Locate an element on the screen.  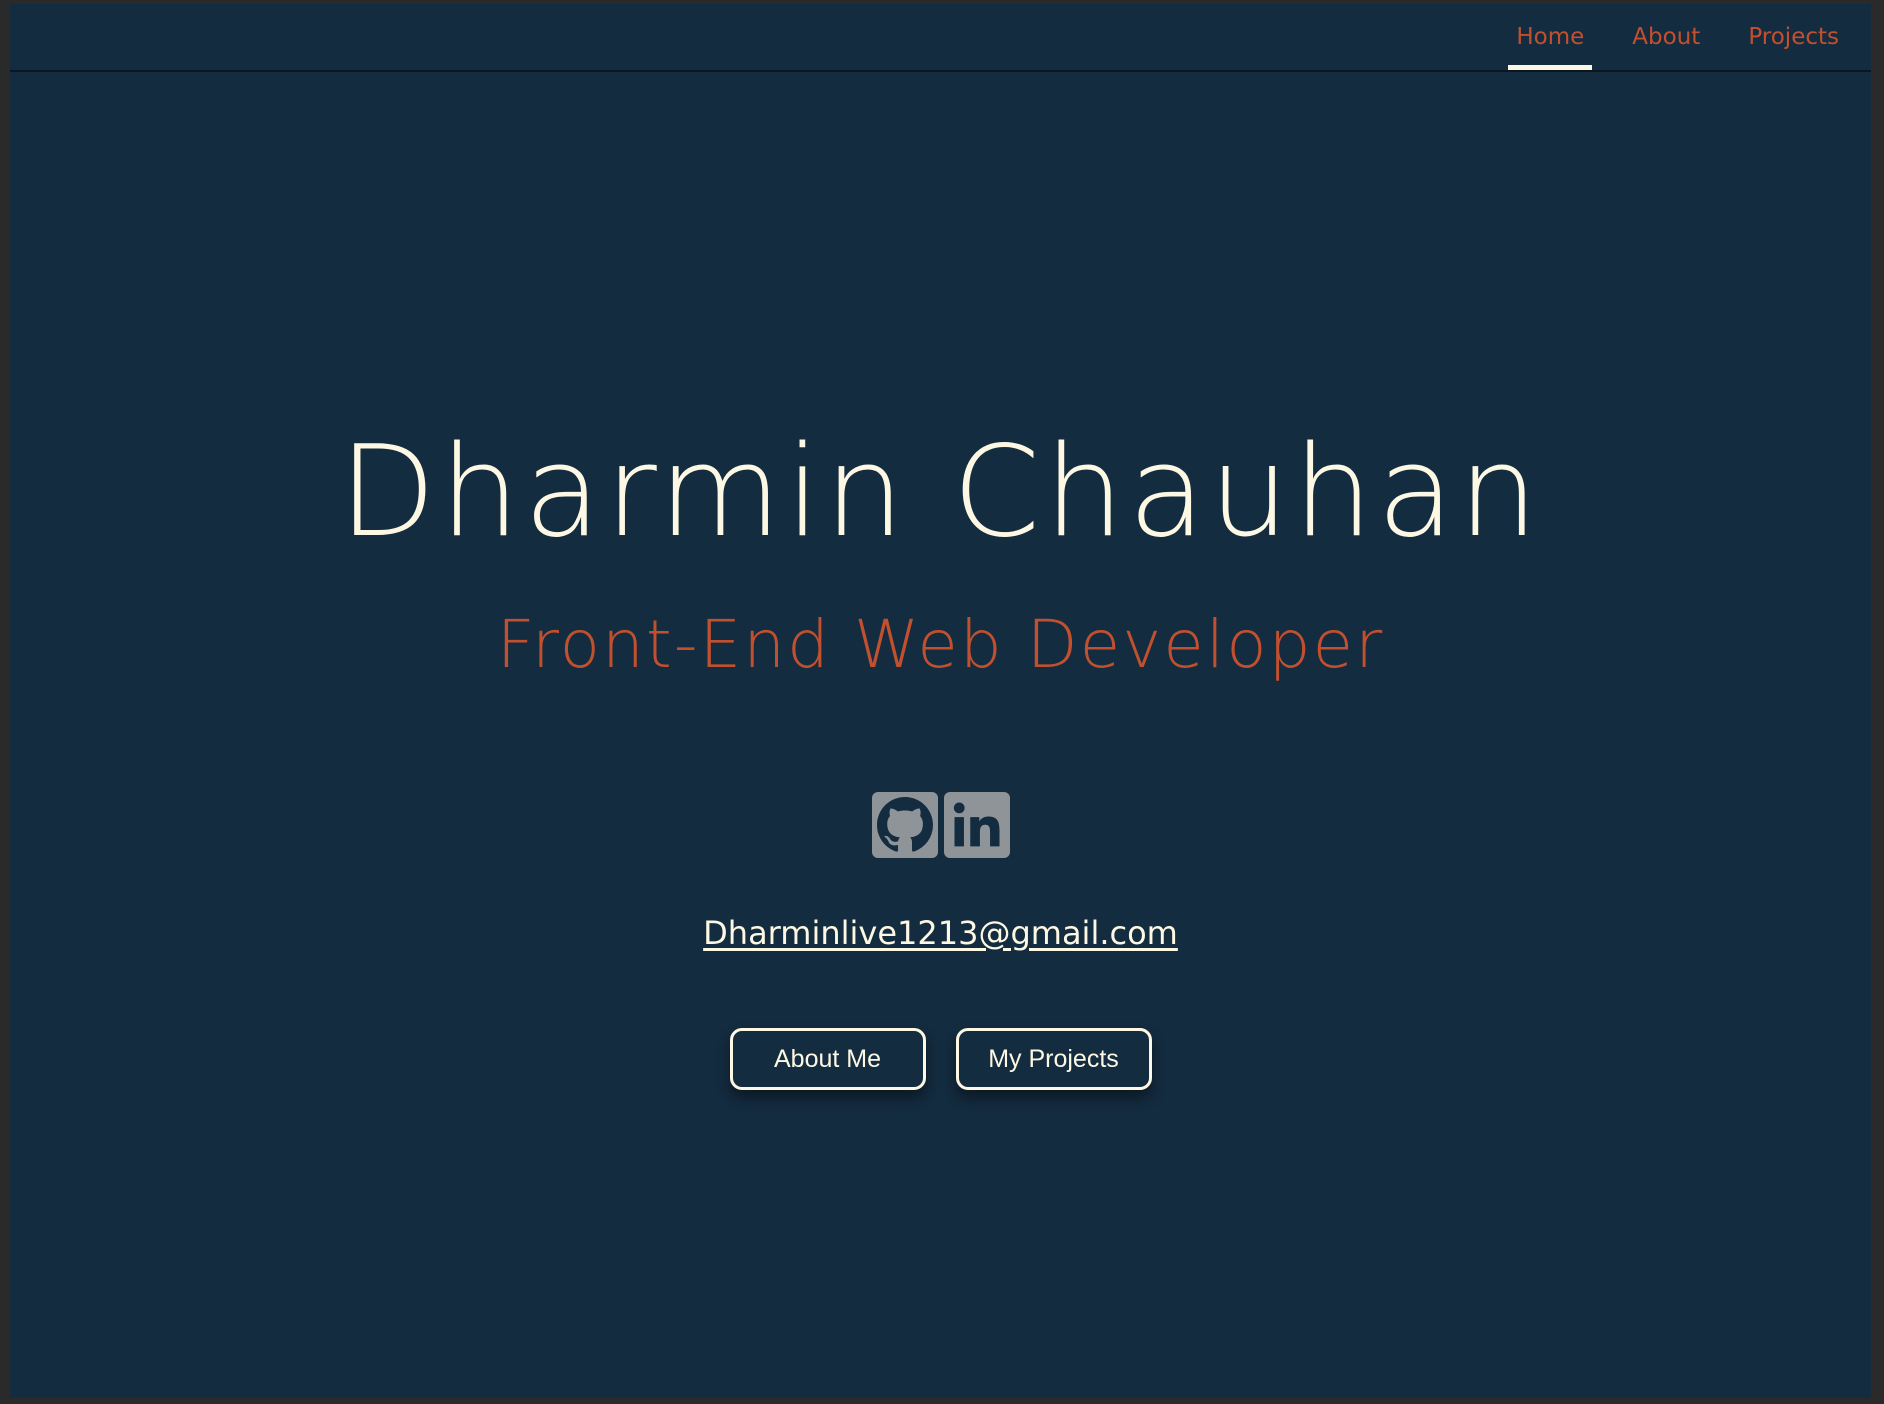
cta-buttons: About Me My Projects is located at coordinates (940, 1059).